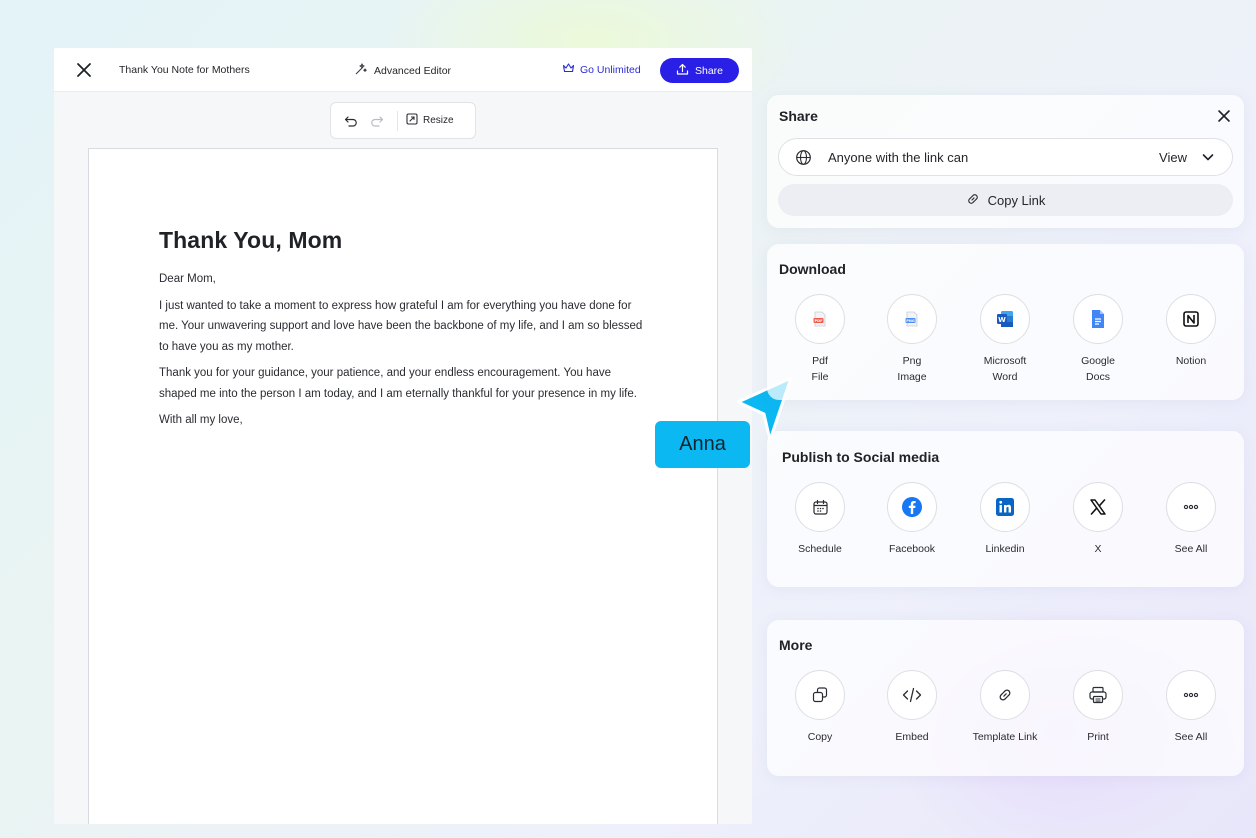 Image resolution: width=1256 pixels, height=838 pixels. I want to click on pdf-icon: PDF, so click(820, 319).